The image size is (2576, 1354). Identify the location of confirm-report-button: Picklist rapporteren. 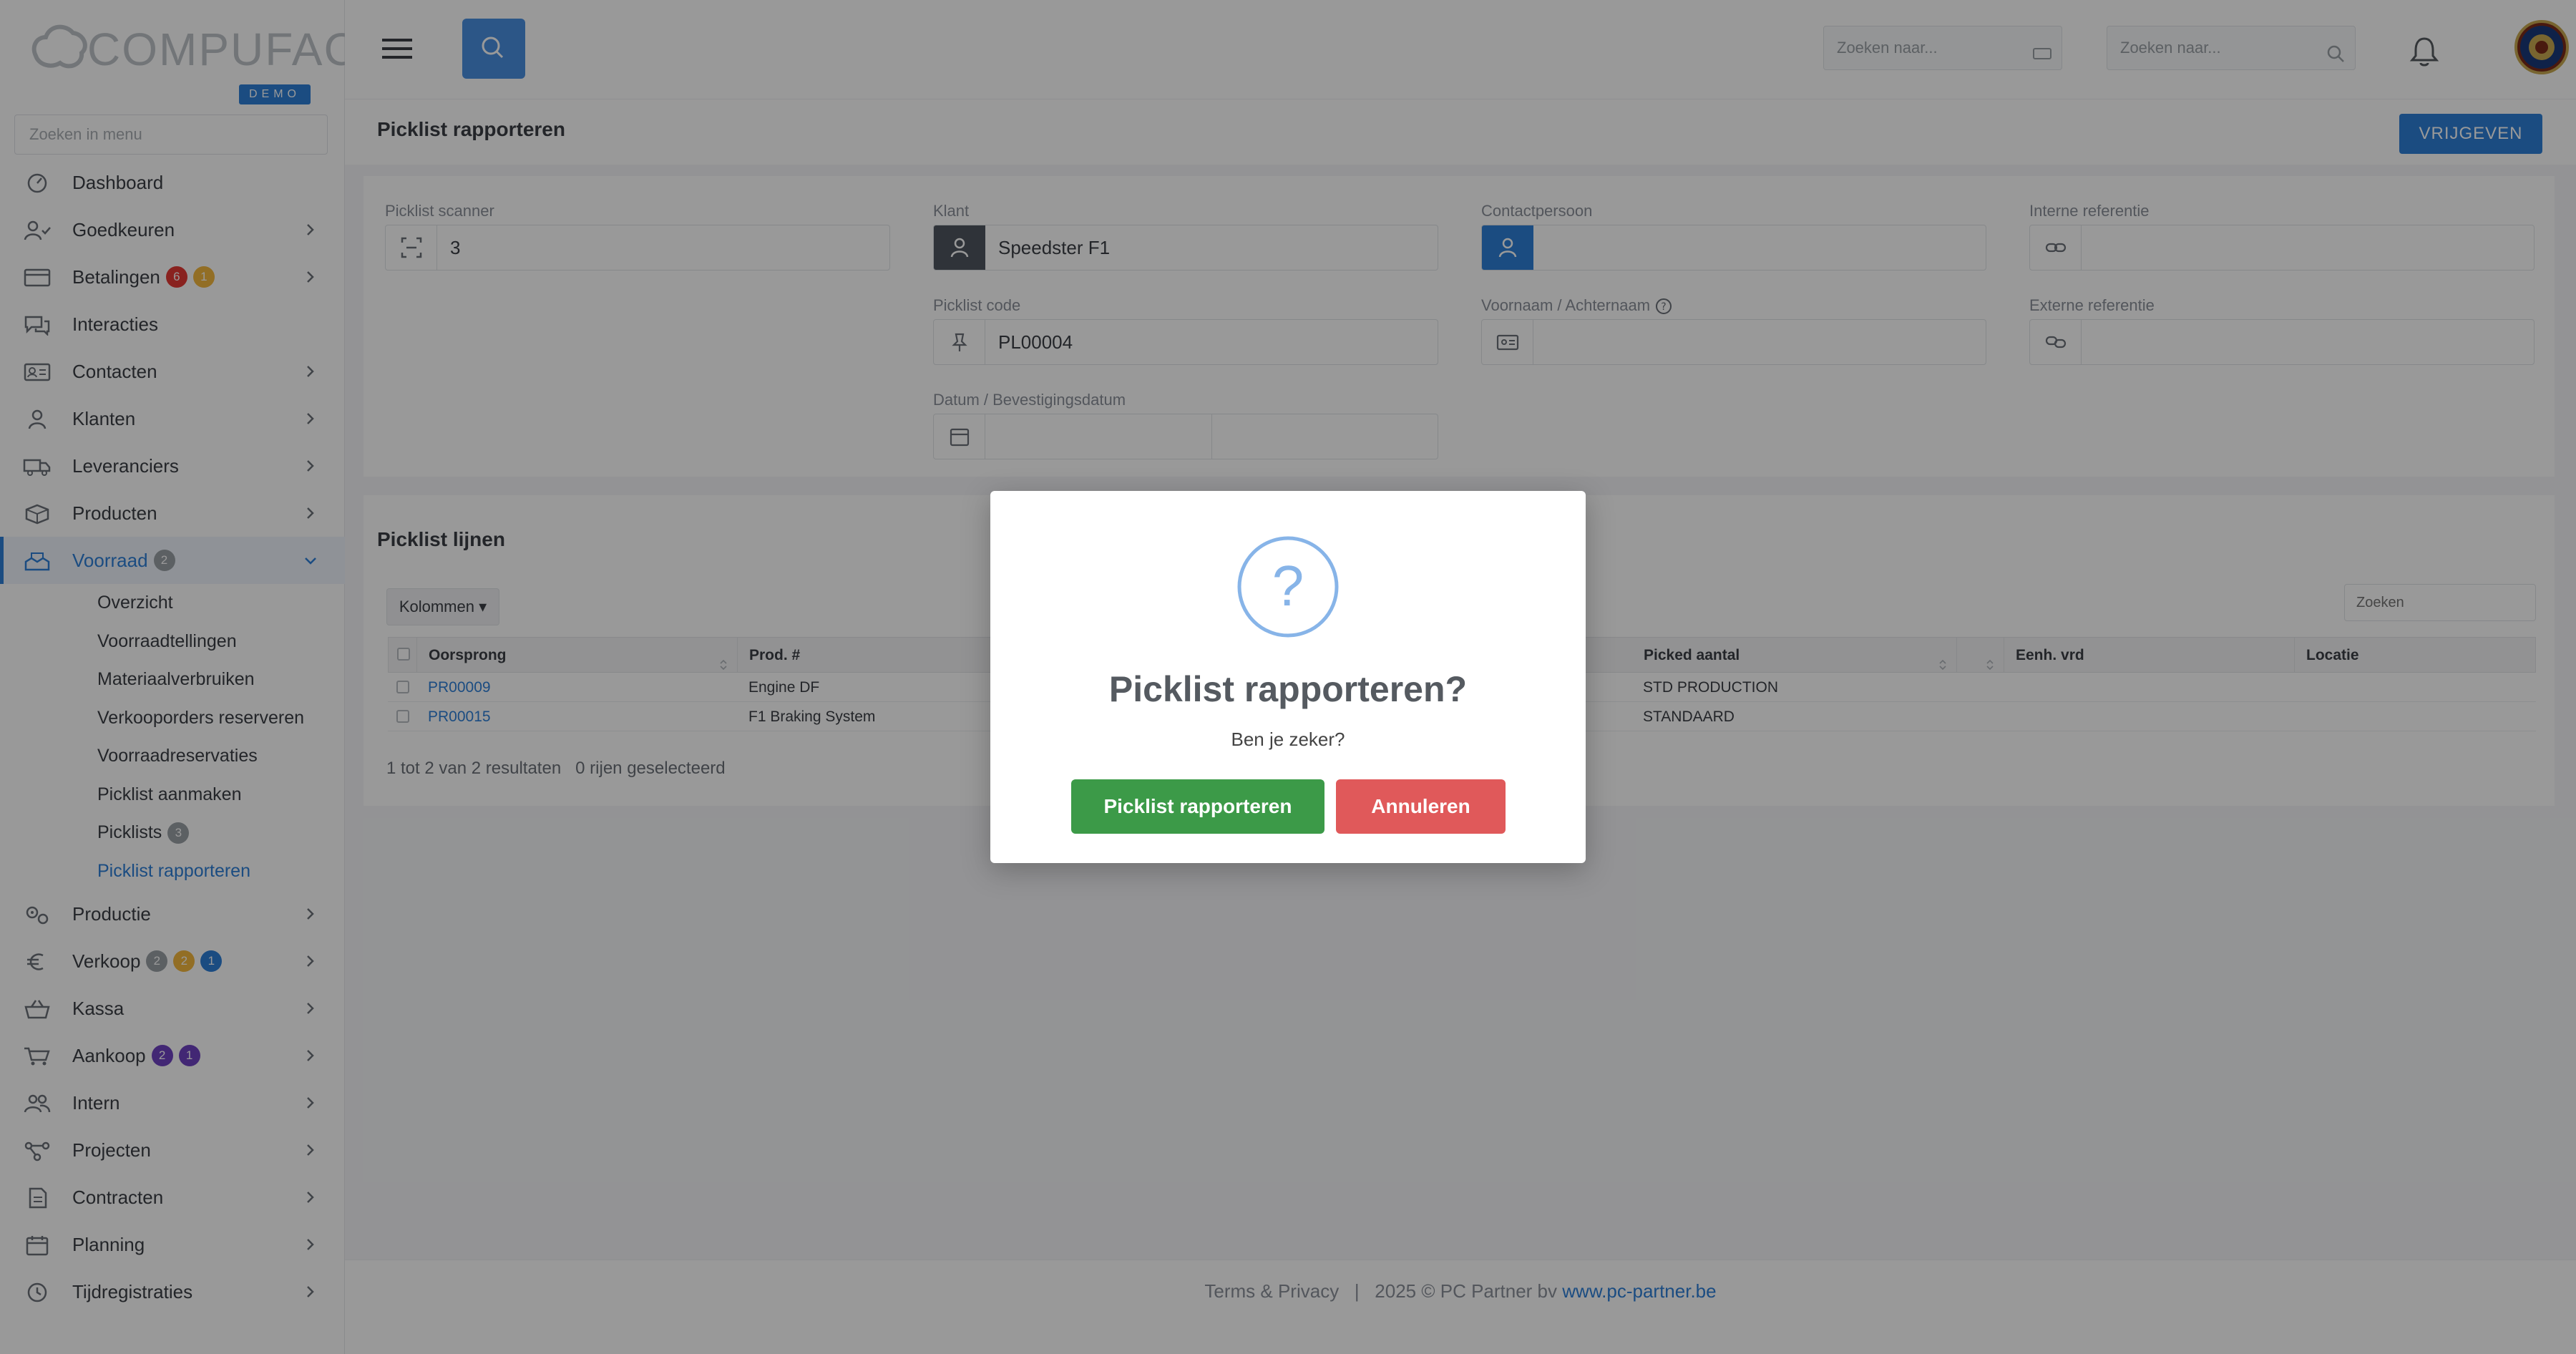
(1197, 806).